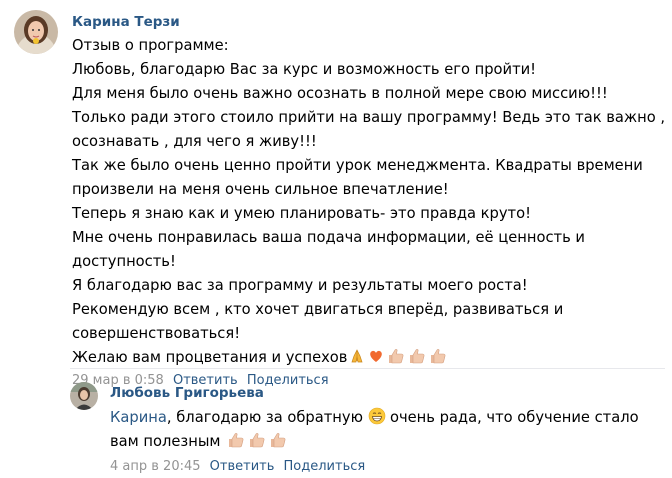  What do you see at coordinates (514, 417) in the screenshot?
I see `reply-text-part: очень рада, что обучение стало` at bounding box center [514, 417].